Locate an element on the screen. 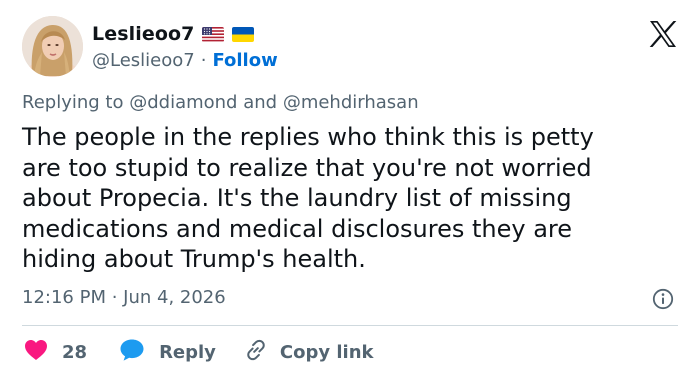 The width and height of the screenshot is (700, 379). action-bar: 28 Reply Copy link is located at coordinates (199, 352).